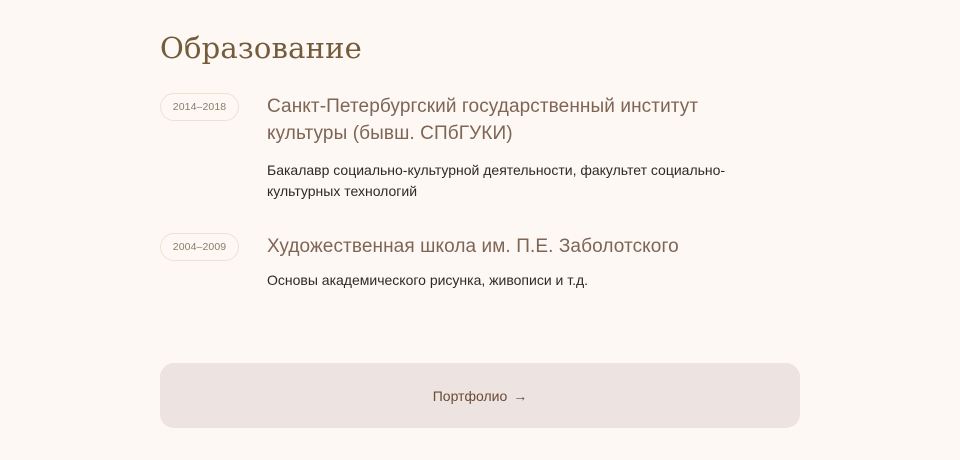  What do you see at coordinates (470, 395) in the screenshot?
I see `portfolio-button-label: Портфолио` at bounding box center [470, 395].